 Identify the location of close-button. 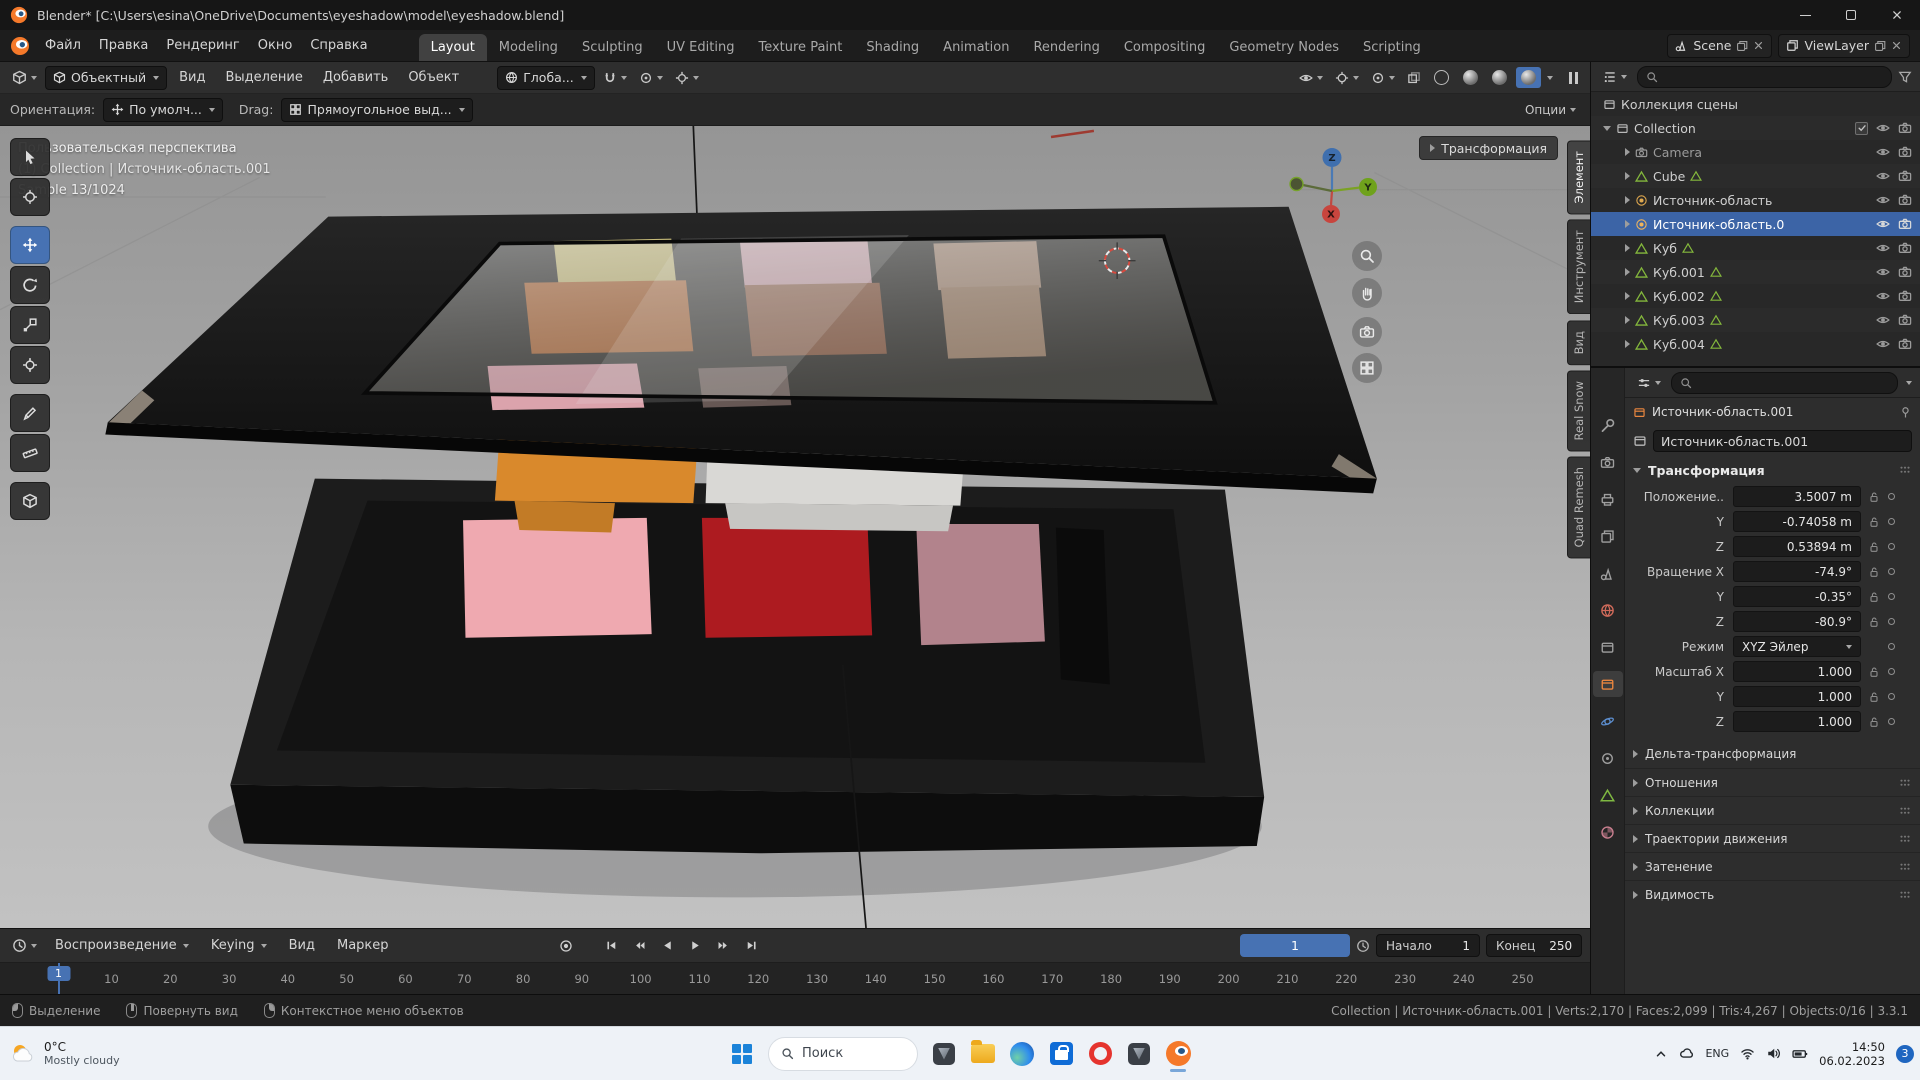
(1897, 15).